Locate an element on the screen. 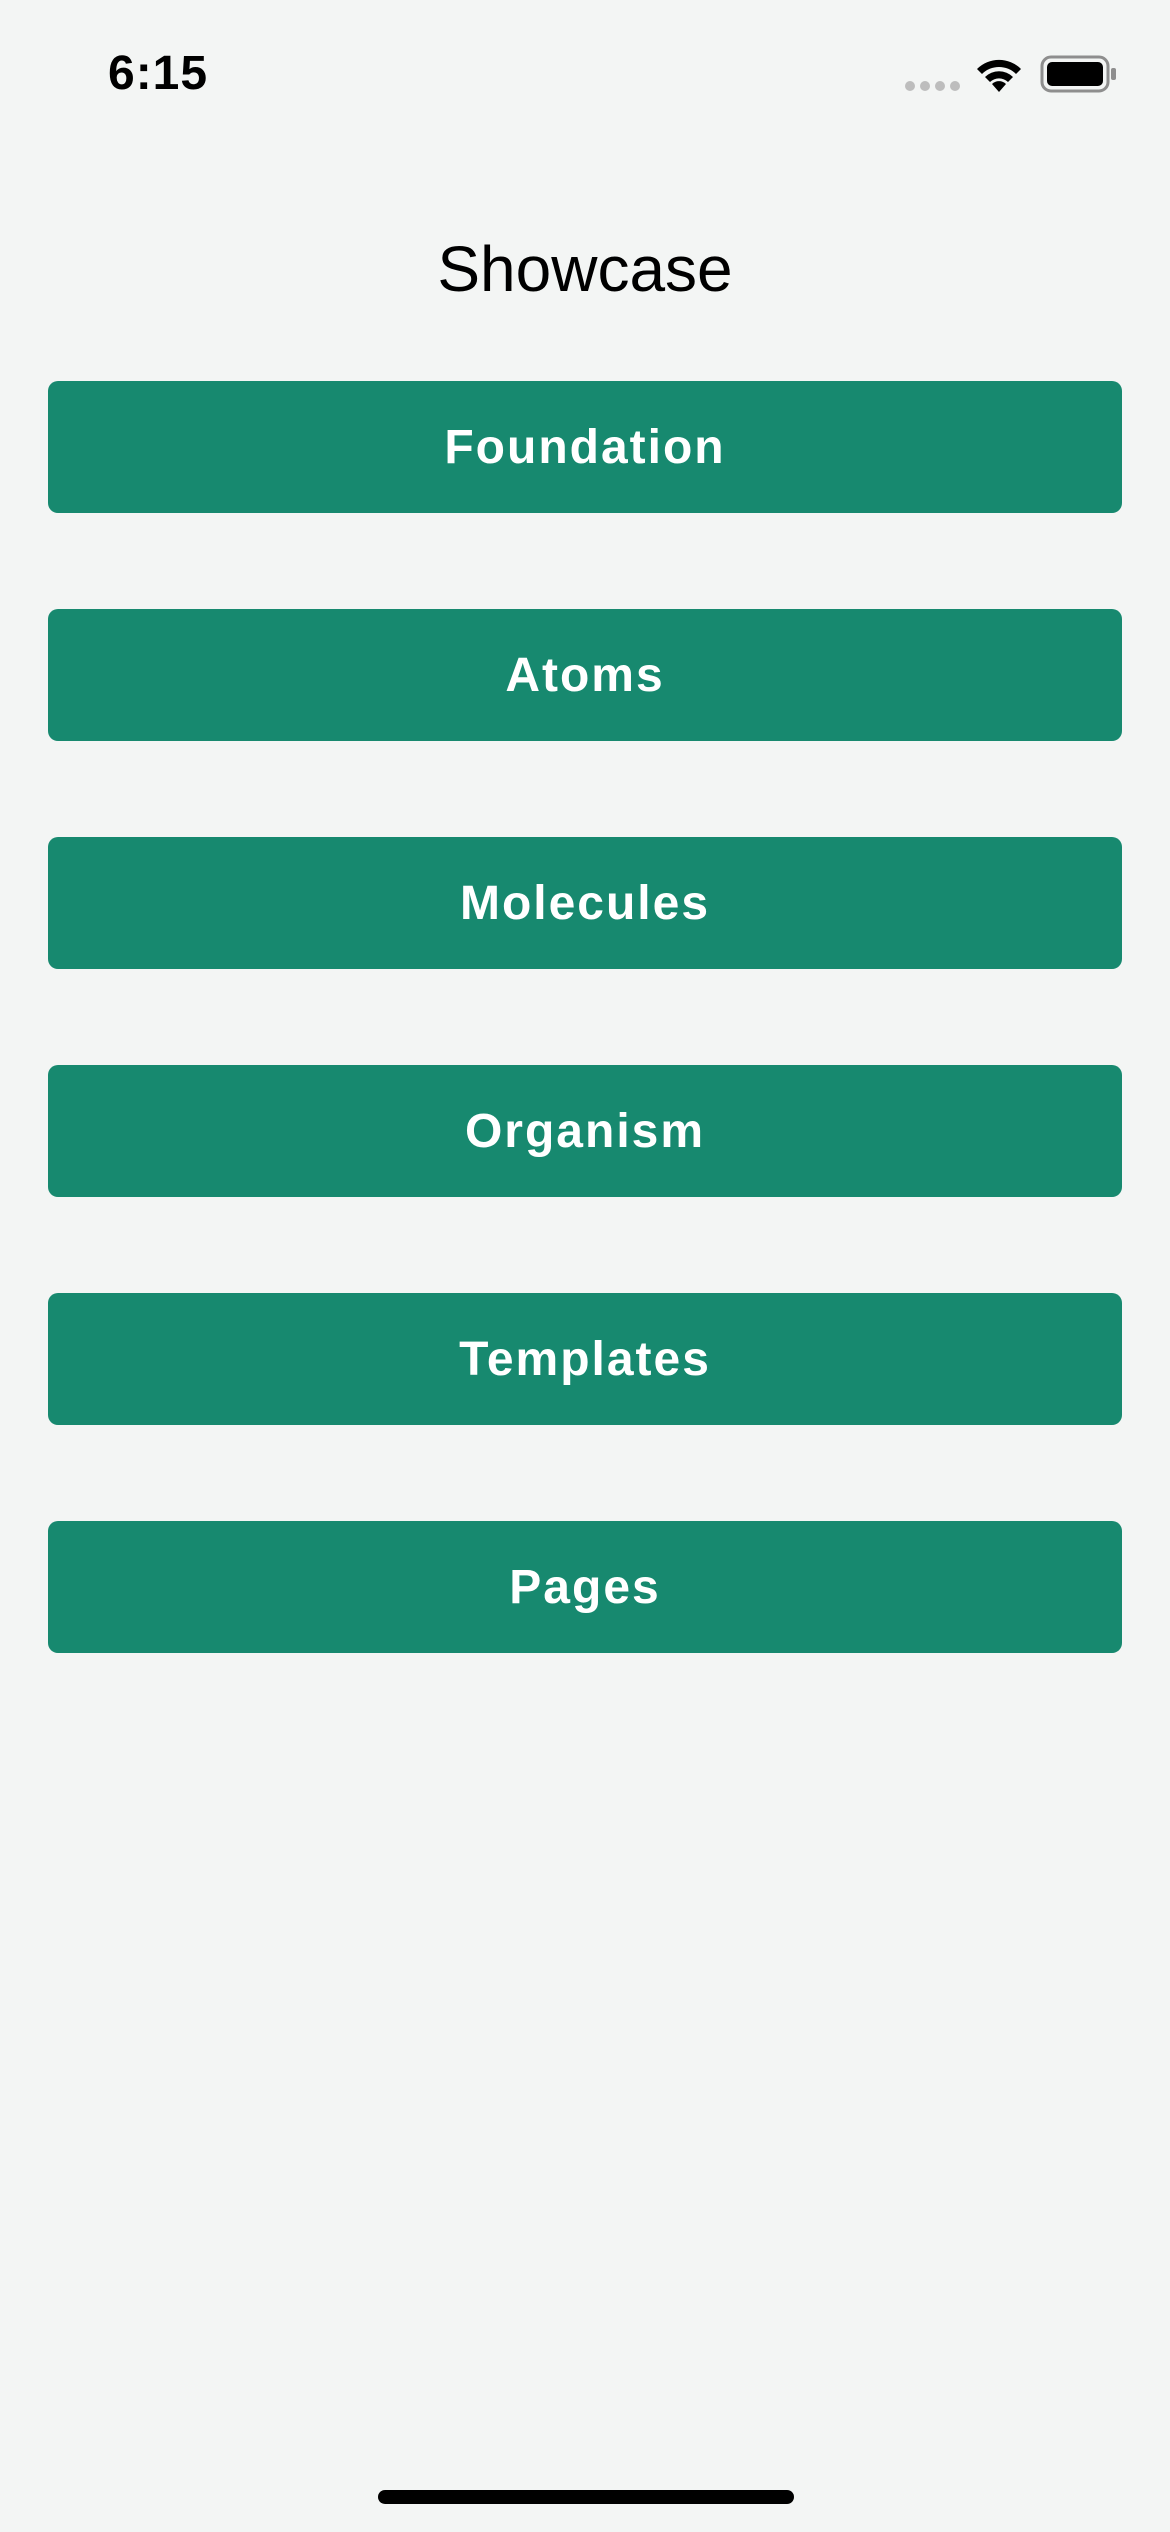 The image size is (1170, 2532). templates-button: Templates is located at coordinates (585, 1359).